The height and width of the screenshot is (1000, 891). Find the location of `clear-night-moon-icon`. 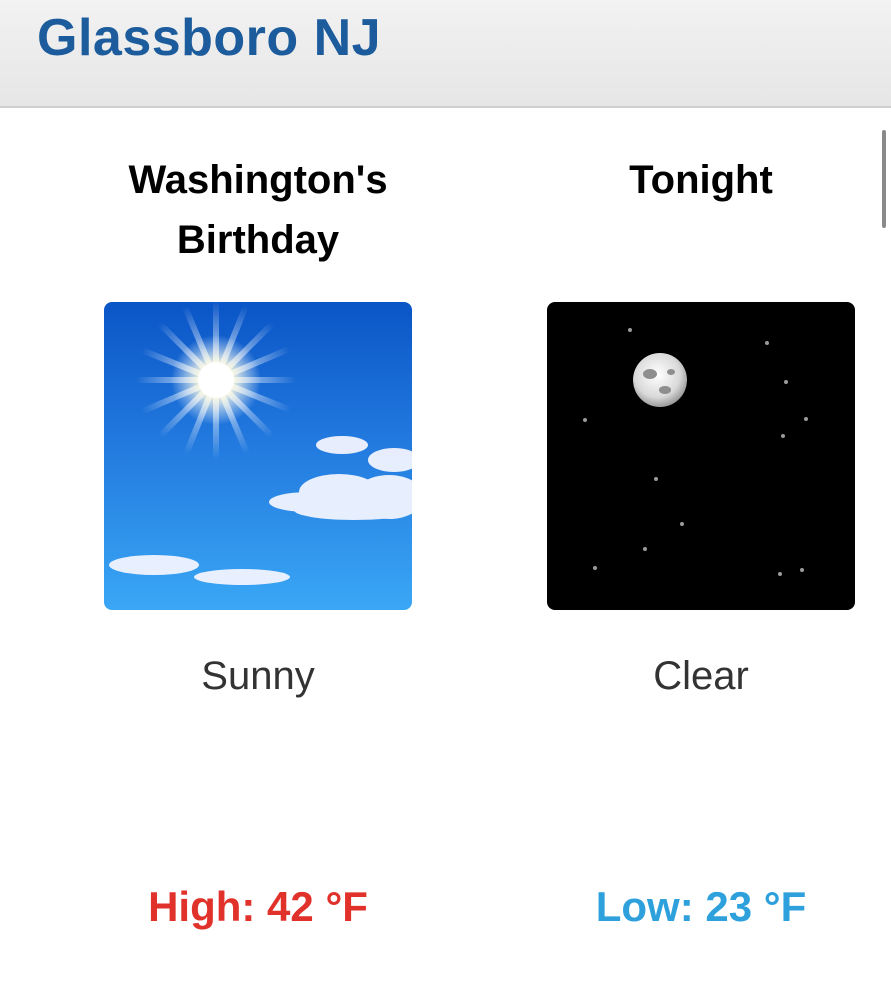

clear-night-moon-icon is located at coordinates (701, 456).